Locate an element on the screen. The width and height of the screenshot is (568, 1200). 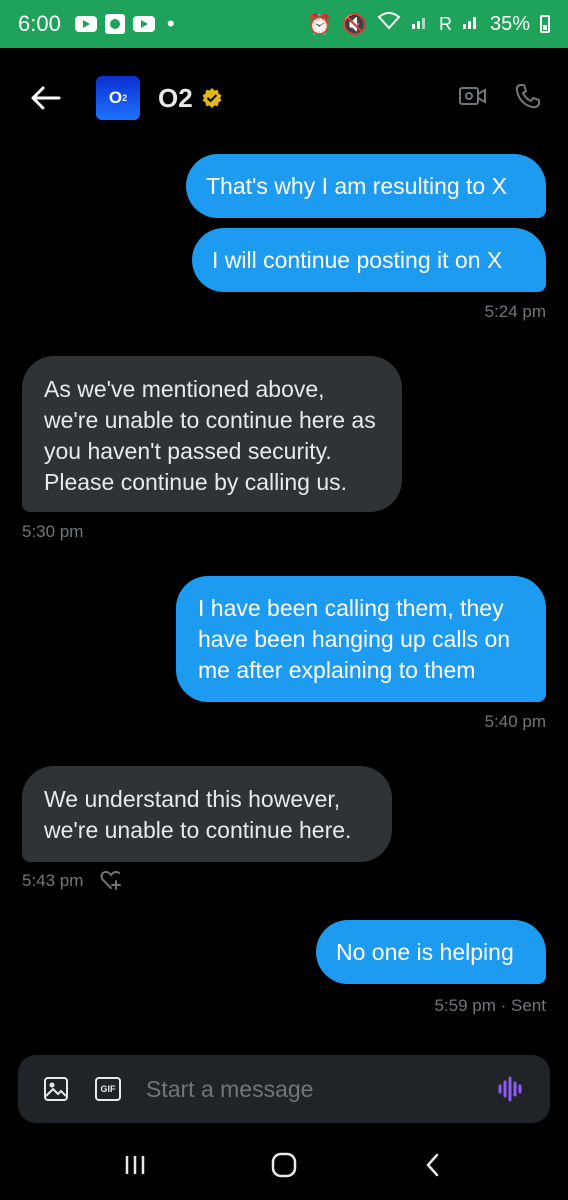
message-composer: GIF is located at coordinates (284, 1089).